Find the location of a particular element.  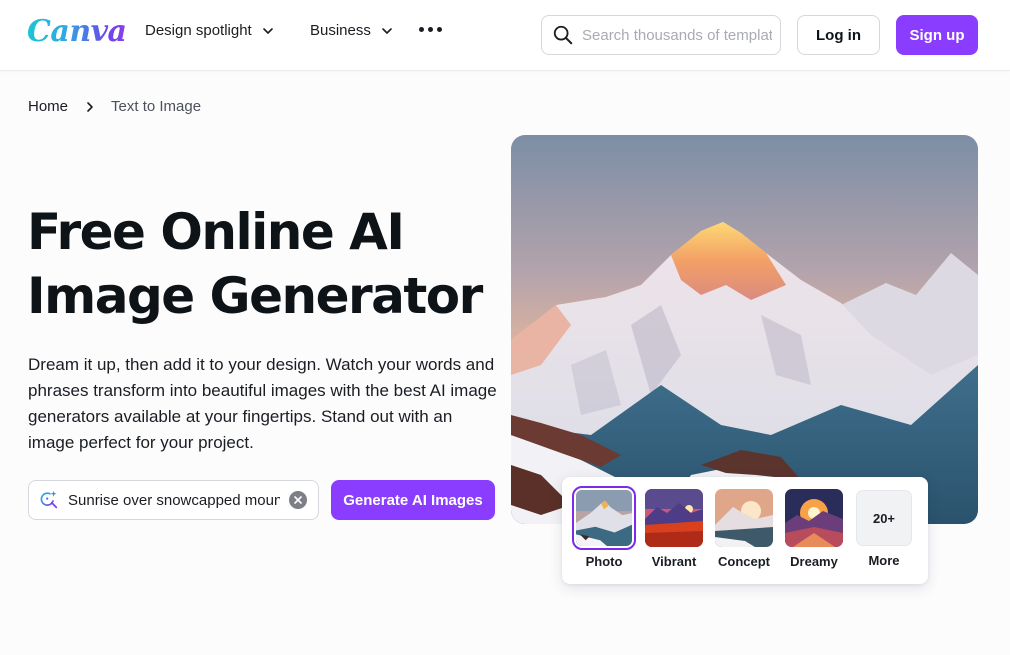

style-picker: Photo Vibrant Concept Dreamy 20+ More is located at coordinates (745, 530).